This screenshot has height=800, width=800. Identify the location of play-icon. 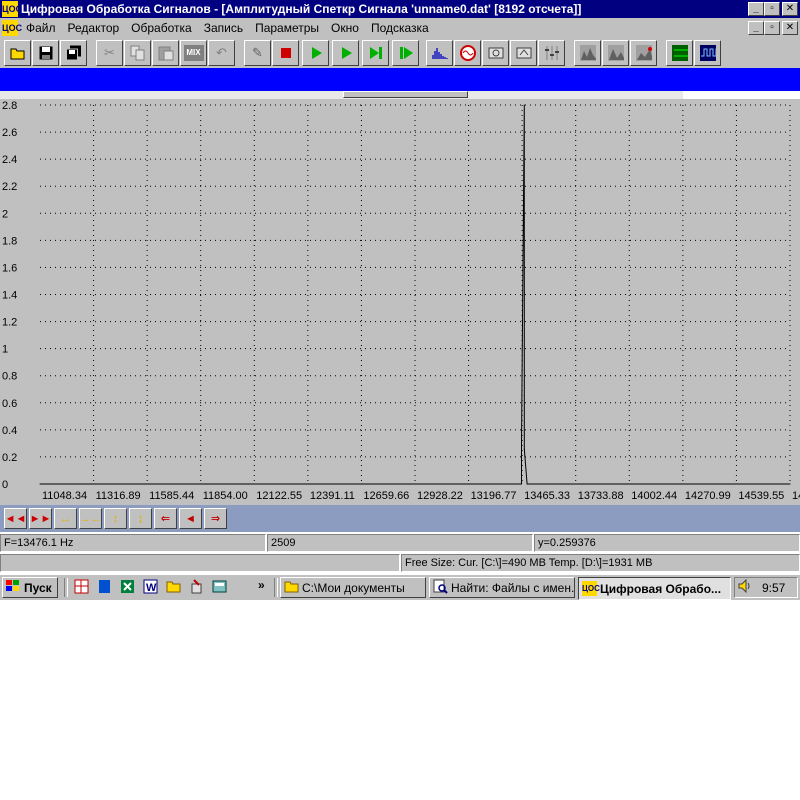
(316, 53).